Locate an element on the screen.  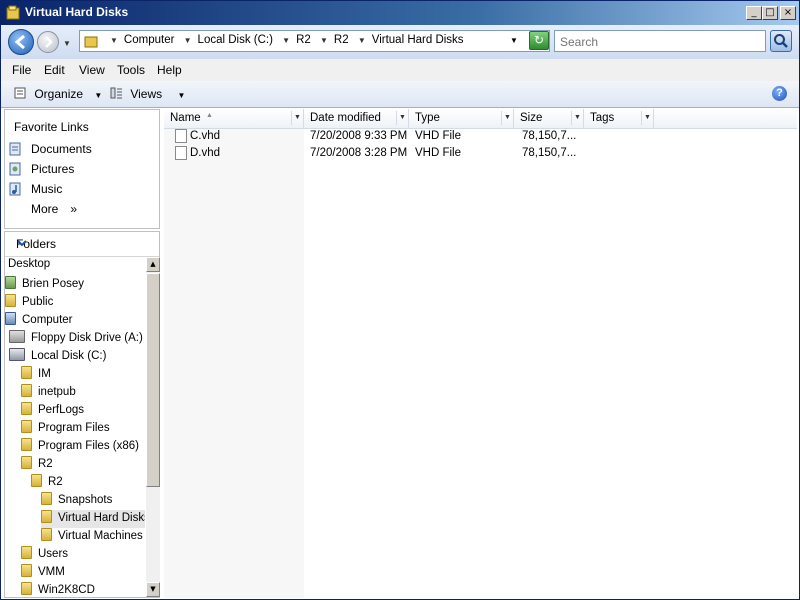
tree-item-label: Users is located at coordinates (53, 554).